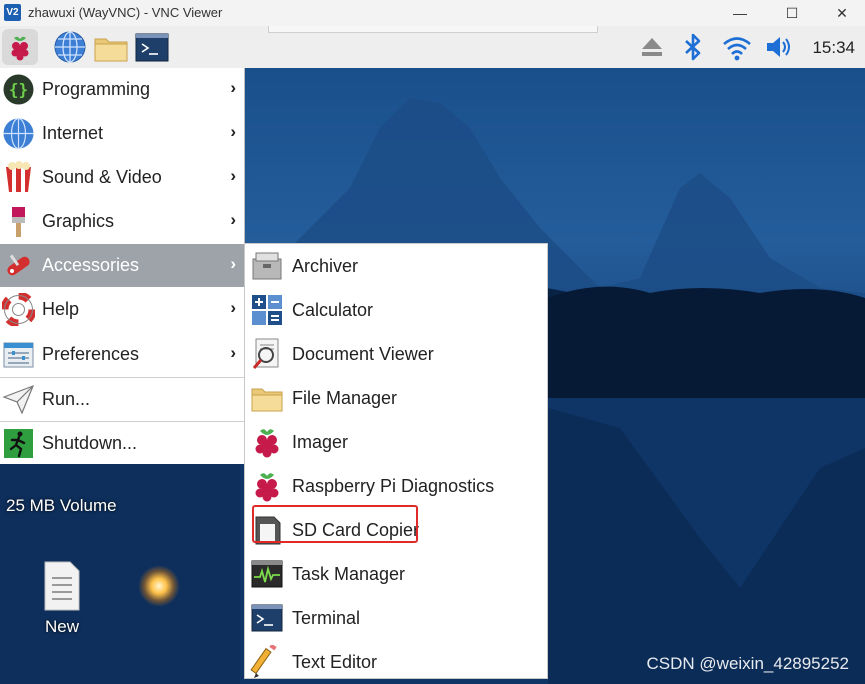 This screenshot has width=865, height=684. I want to click on programming-icon: {}, so click(18, 89).